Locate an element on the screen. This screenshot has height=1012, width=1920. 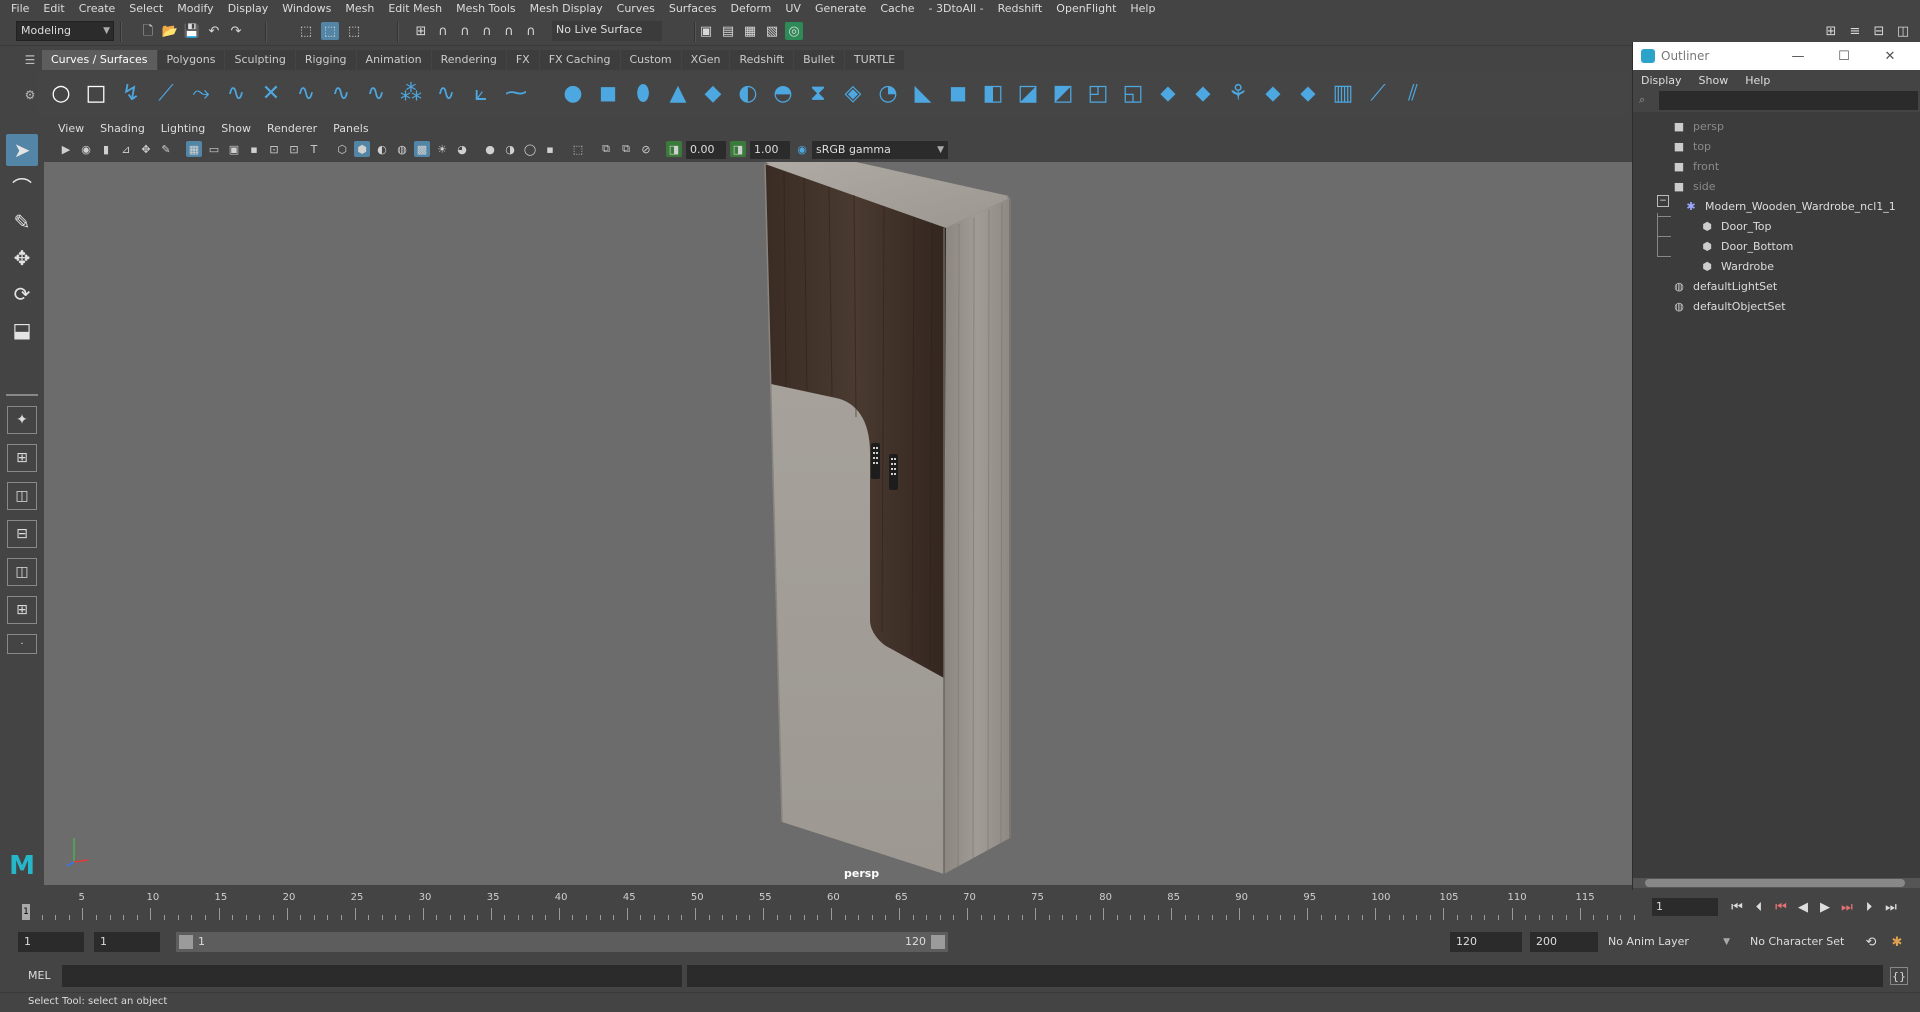
layout-side-by-side-icon: ◫ is located at coordinates (22, 496).